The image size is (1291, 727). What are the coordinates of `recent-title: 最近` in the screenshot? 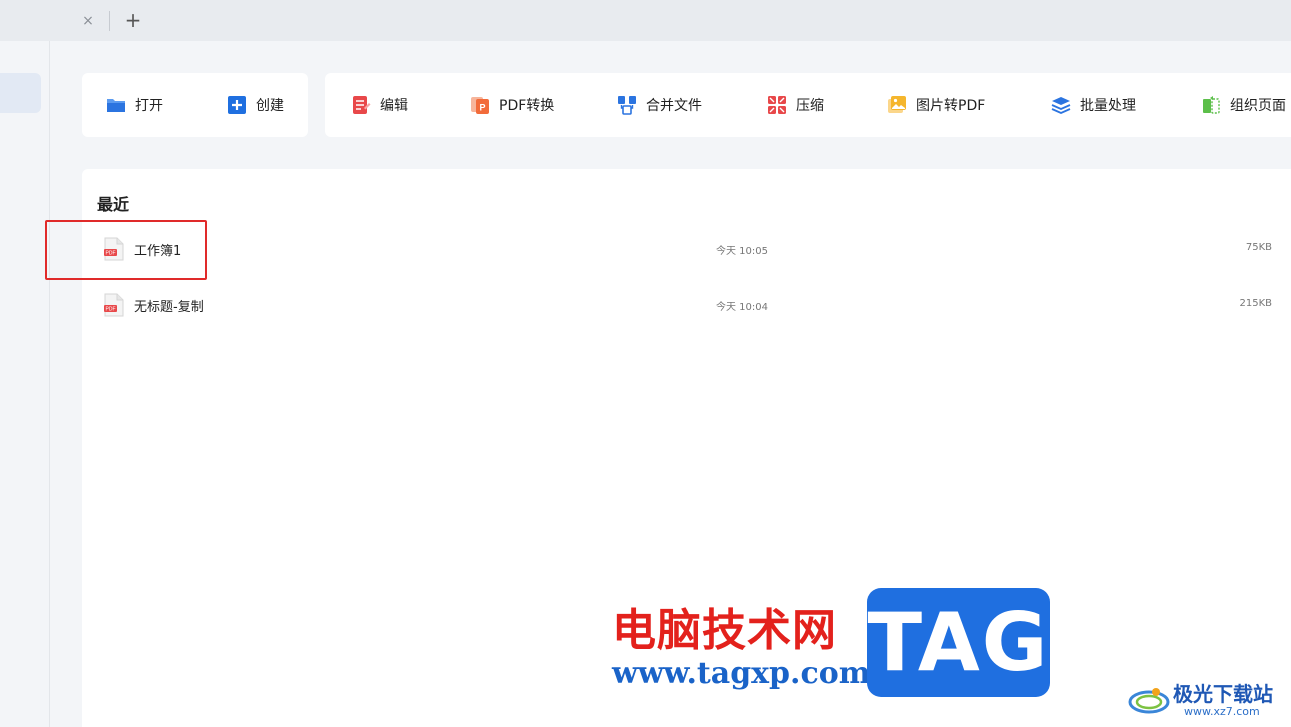 It's located at (113, 204).